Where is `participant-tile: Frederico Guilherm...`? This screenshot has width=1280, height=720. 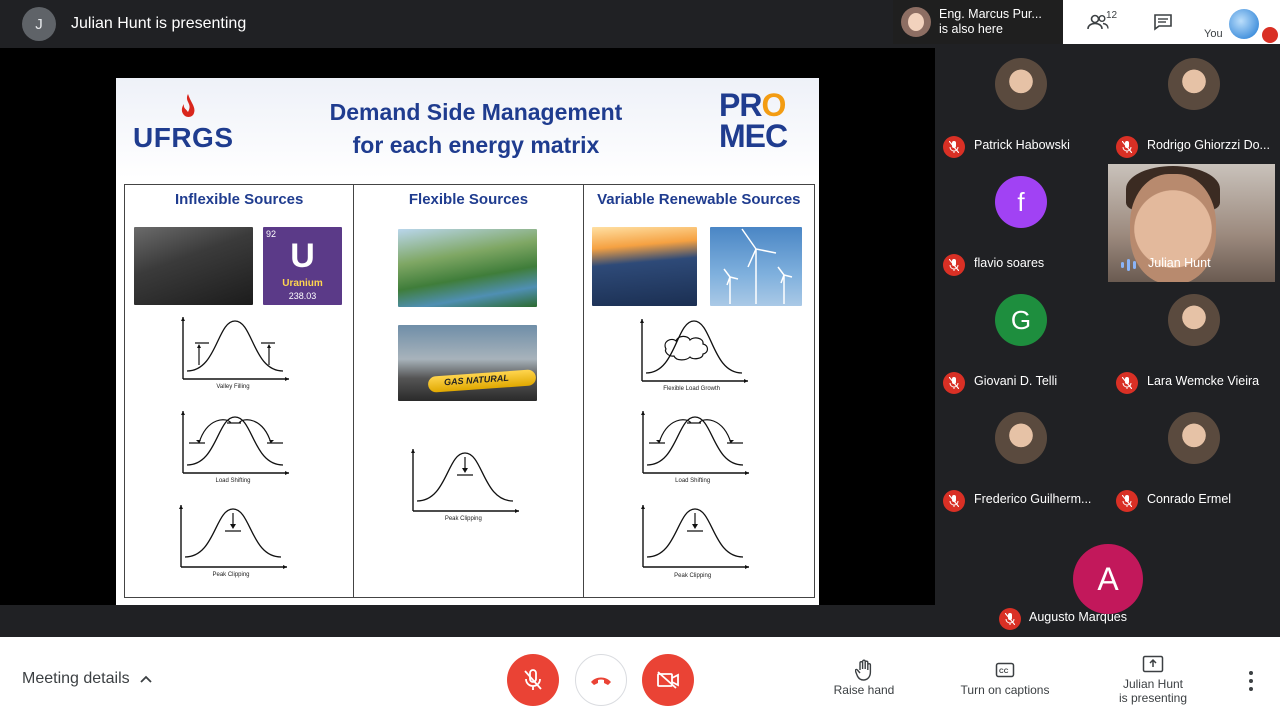
participant-tile: Frederico Guilherm... is located at coordinates (1021, 459).